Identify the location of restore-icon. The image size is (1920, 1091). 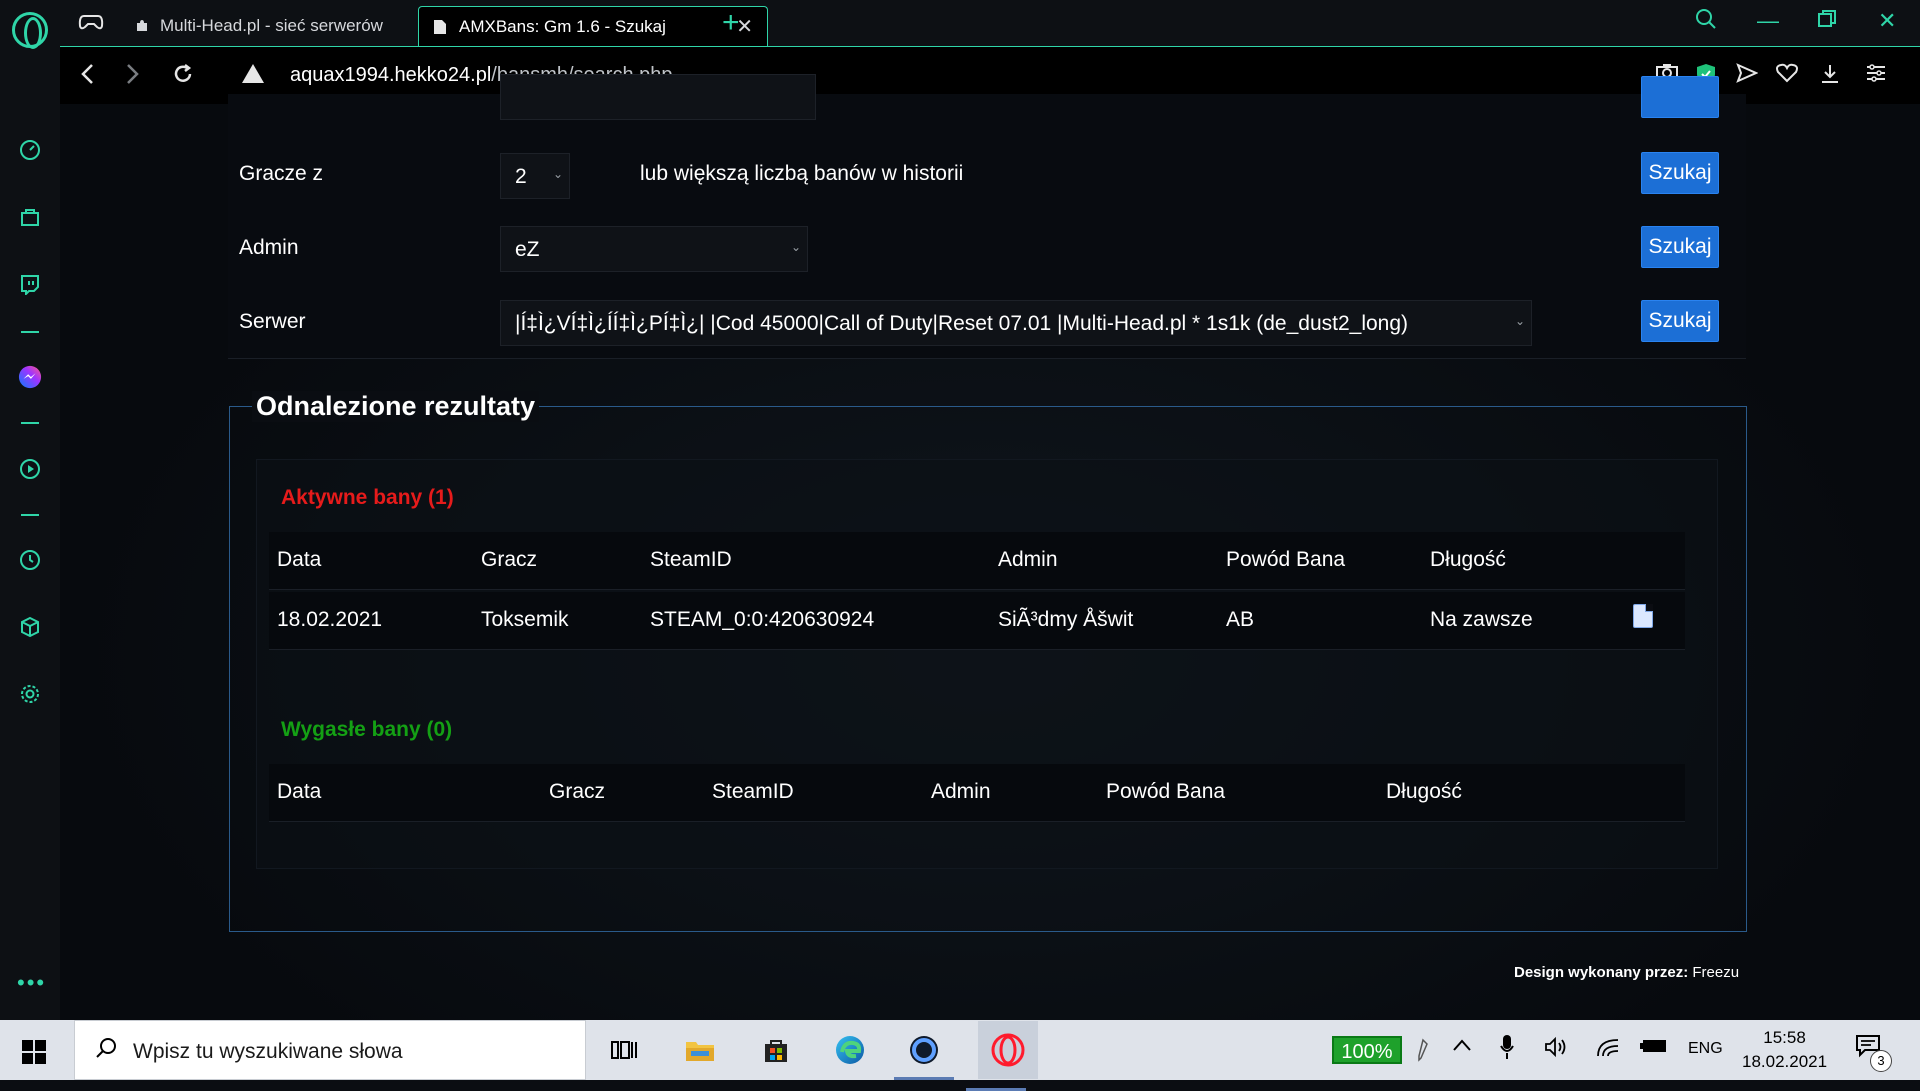
(1827, 21).